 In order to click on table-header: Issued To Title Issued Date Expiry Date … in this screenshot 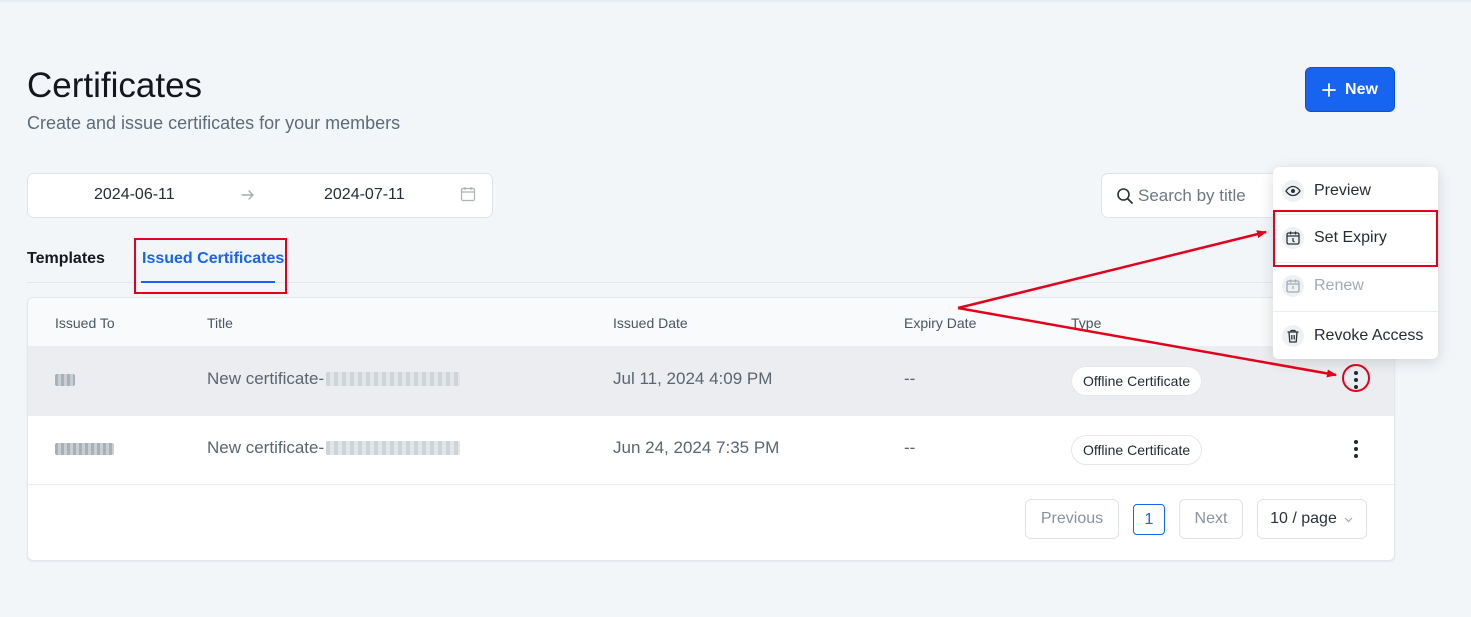, I will do `click(711, 322)`.